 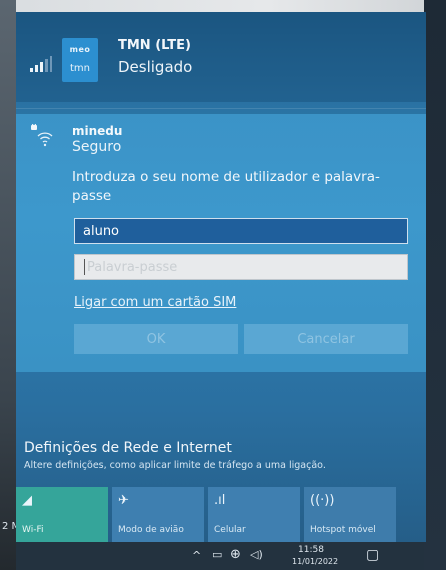 I want to click on carrier-logo-top-text: meo, so click(x=80, y=49).